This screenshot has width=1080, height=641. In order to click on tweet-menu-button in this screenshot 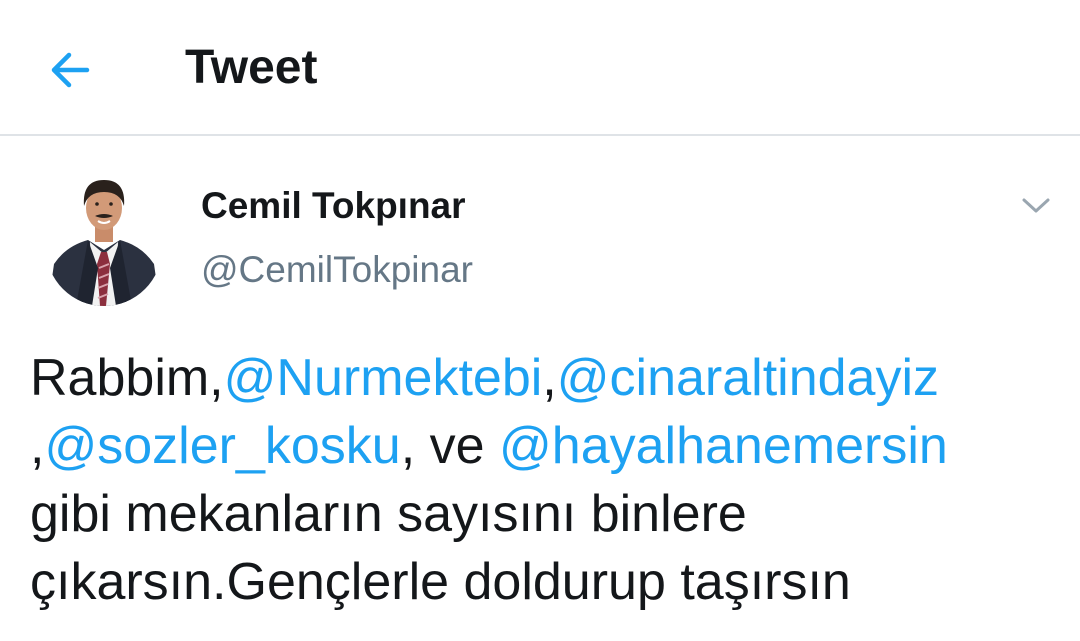, I will do `click(1036, 206)`.